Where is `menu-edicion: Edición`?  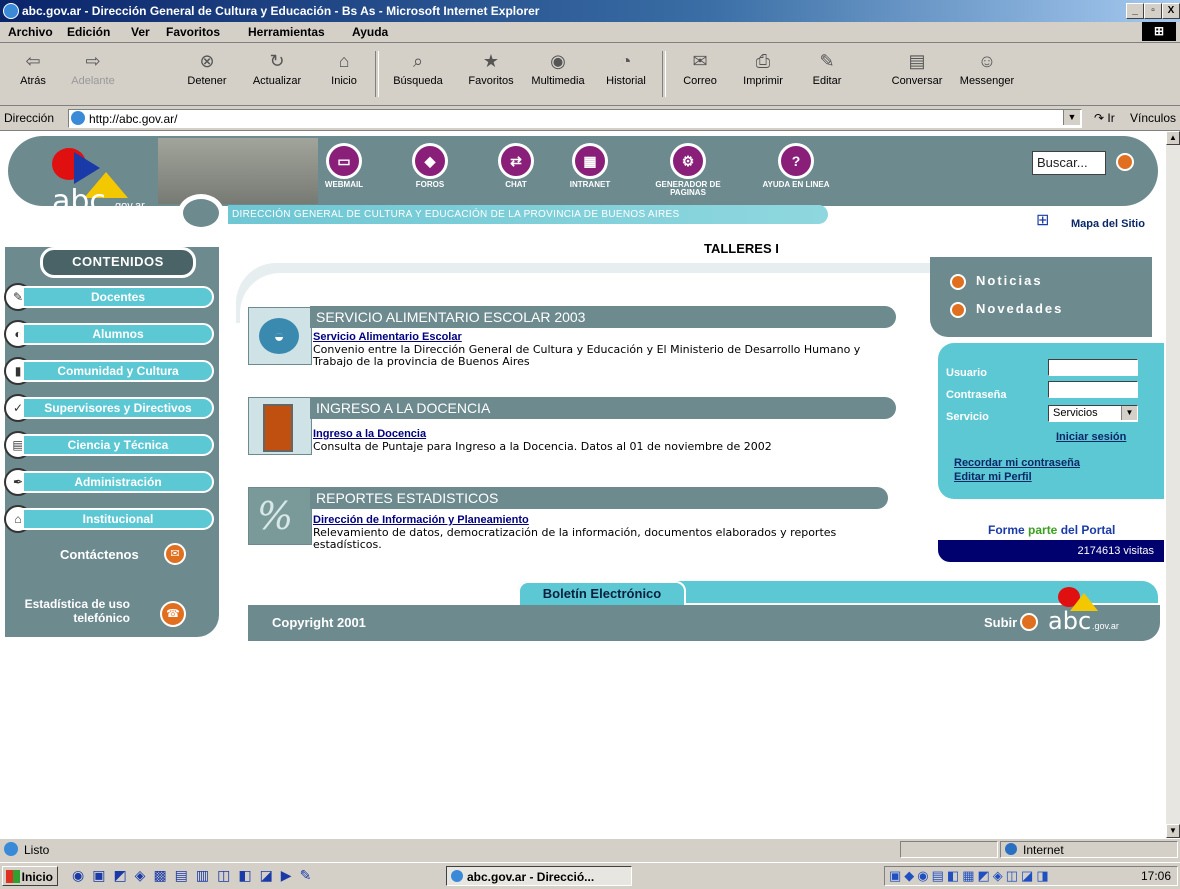
menu-edicion: Edición is located at coordinates (88, 32).